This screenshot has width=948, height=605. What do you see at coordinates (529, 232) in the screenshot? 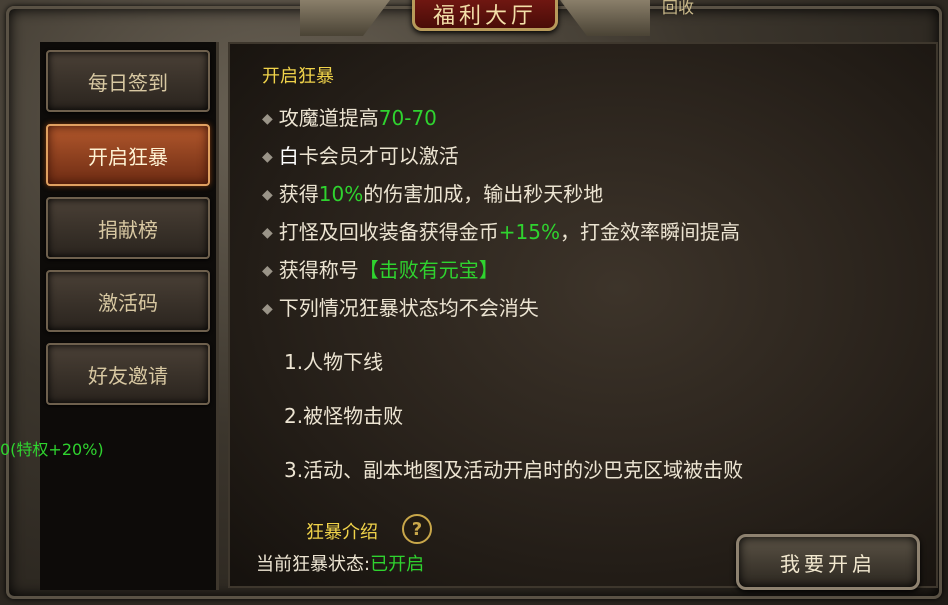
I see `benefit-highlight: +15%` at bounding box center [529, 232].